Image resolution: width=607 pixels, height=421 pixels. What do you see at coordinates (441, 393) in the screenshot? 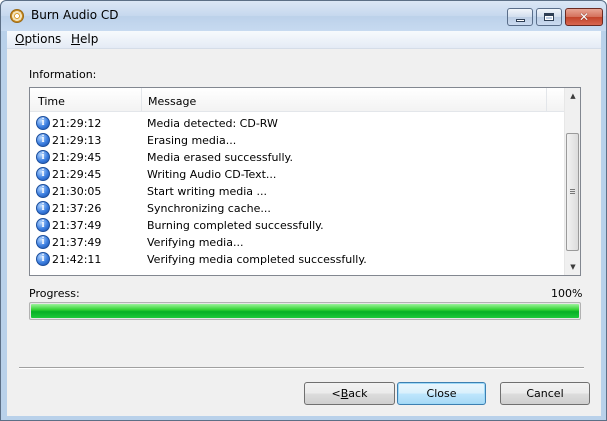
I see `close-button: Close` at bounding box center [441, 393].